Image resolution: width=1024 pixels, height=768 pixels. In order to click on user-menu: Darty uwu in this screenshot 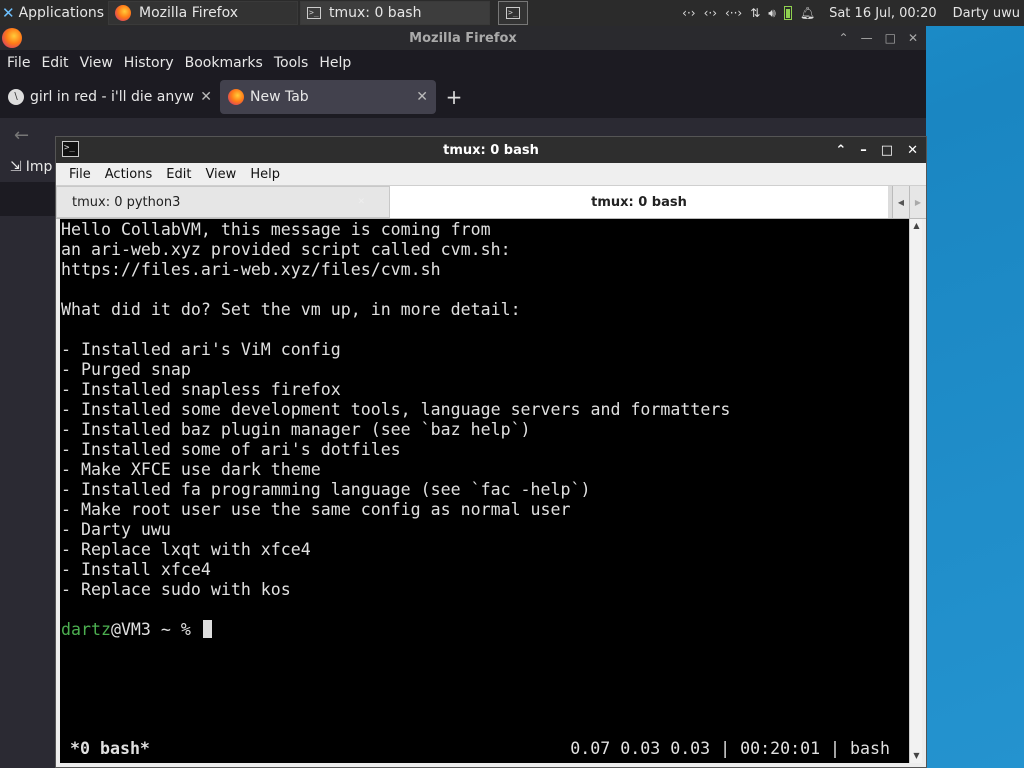, I will do `click(986, 13)`.